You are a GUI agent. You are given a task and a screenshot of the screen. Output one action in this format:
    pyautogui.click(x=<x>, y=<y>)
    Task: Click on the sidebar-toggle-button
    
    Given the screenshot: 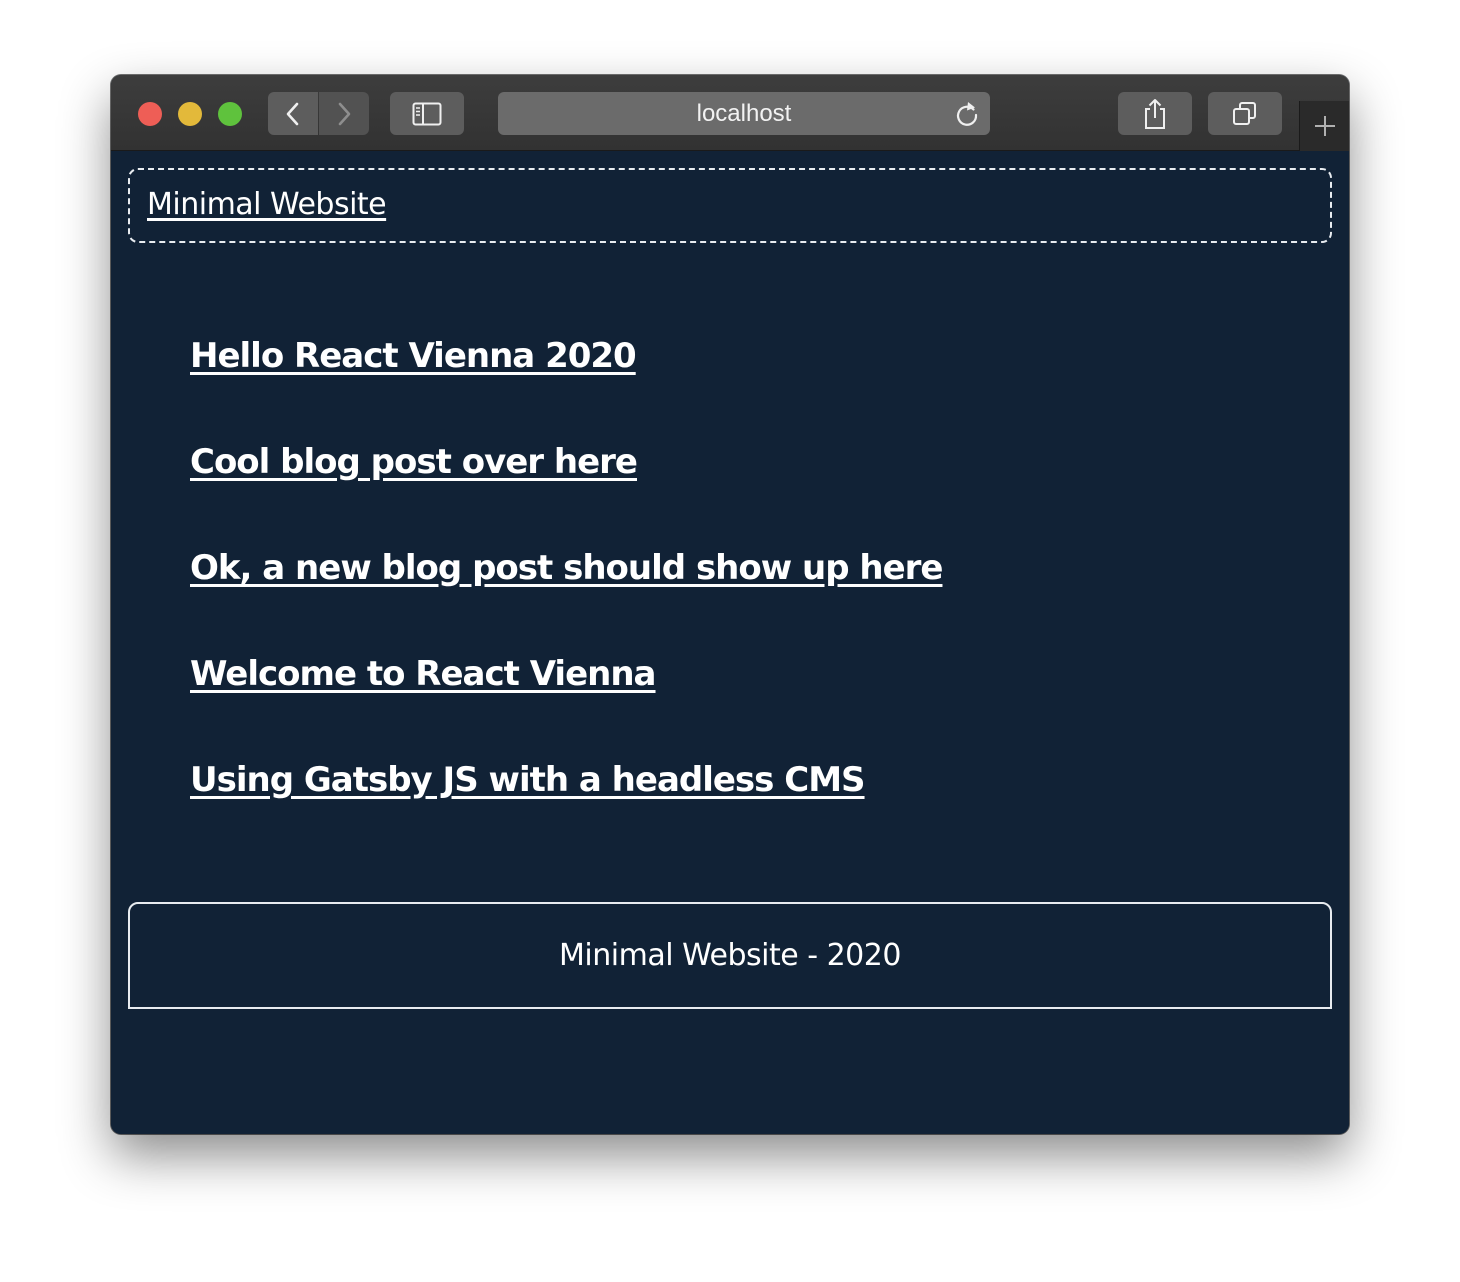 What is the action you would take?
    pyautogui.click(x=427, y=113)
    